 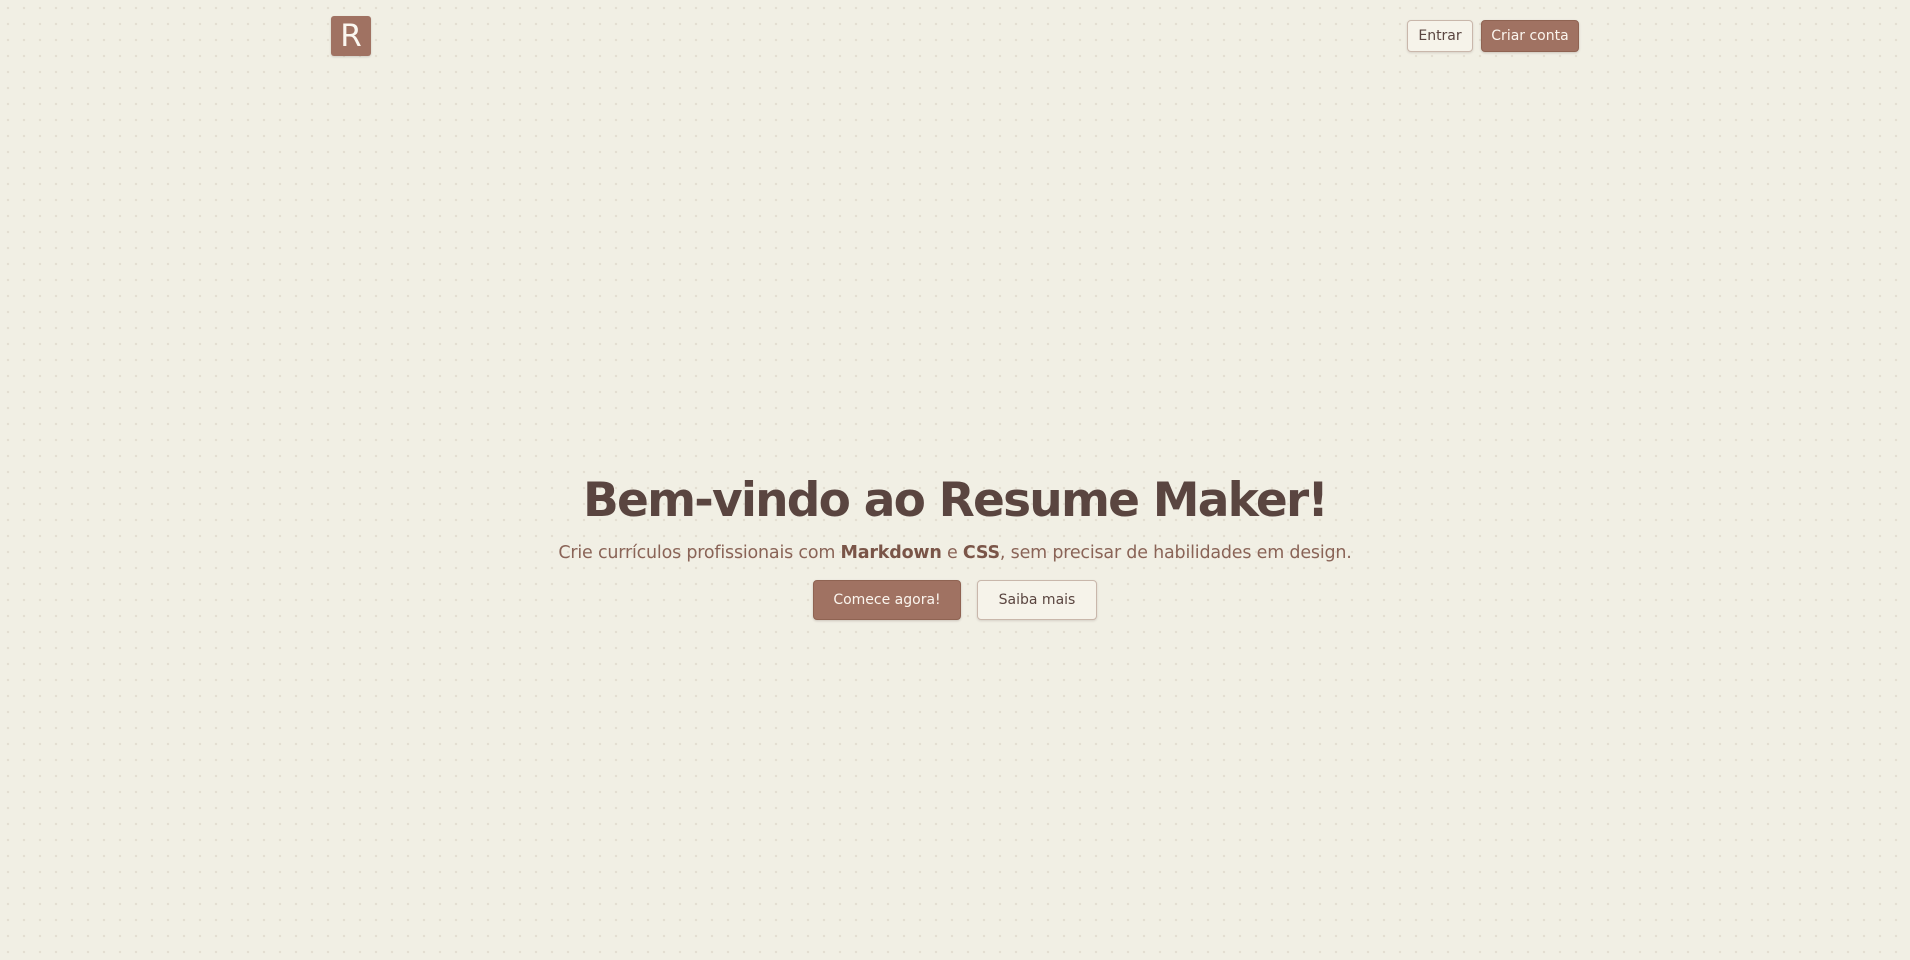 I want to click on login-button: Entrar, so click(x=1440, y=36).